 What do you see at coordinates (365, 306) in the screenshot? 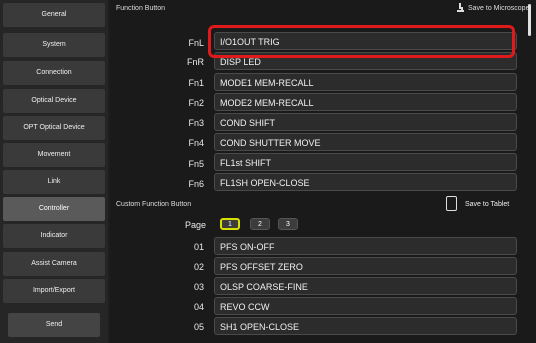
I see `custom-assignment-field: REVO CCW` at bounding box center [365, 306].